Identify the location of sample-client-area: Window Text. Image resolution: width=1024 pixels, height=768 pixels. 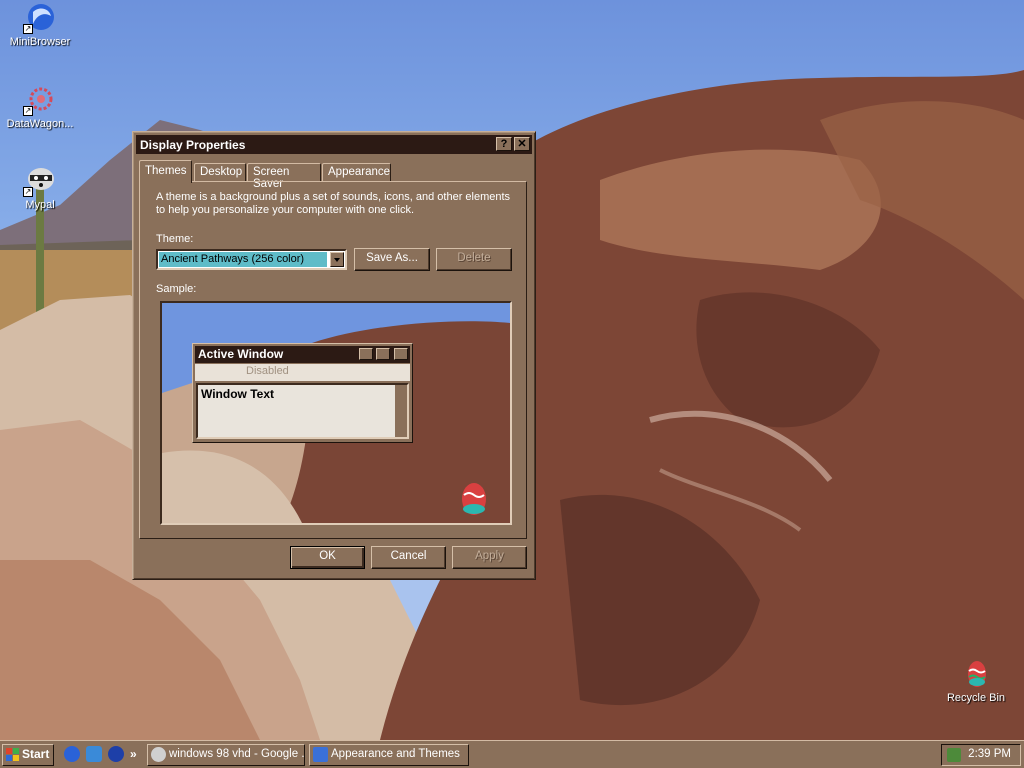
(302, 411).